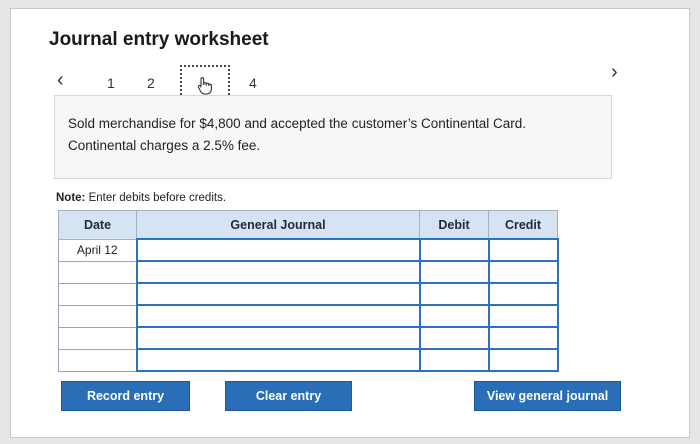 The width and height of the screenshot is (700, 444). What do you see at coordinates (204, 86) in the screenshot?
I see `hand-pointer-icon` at bounding box center [204, 86].